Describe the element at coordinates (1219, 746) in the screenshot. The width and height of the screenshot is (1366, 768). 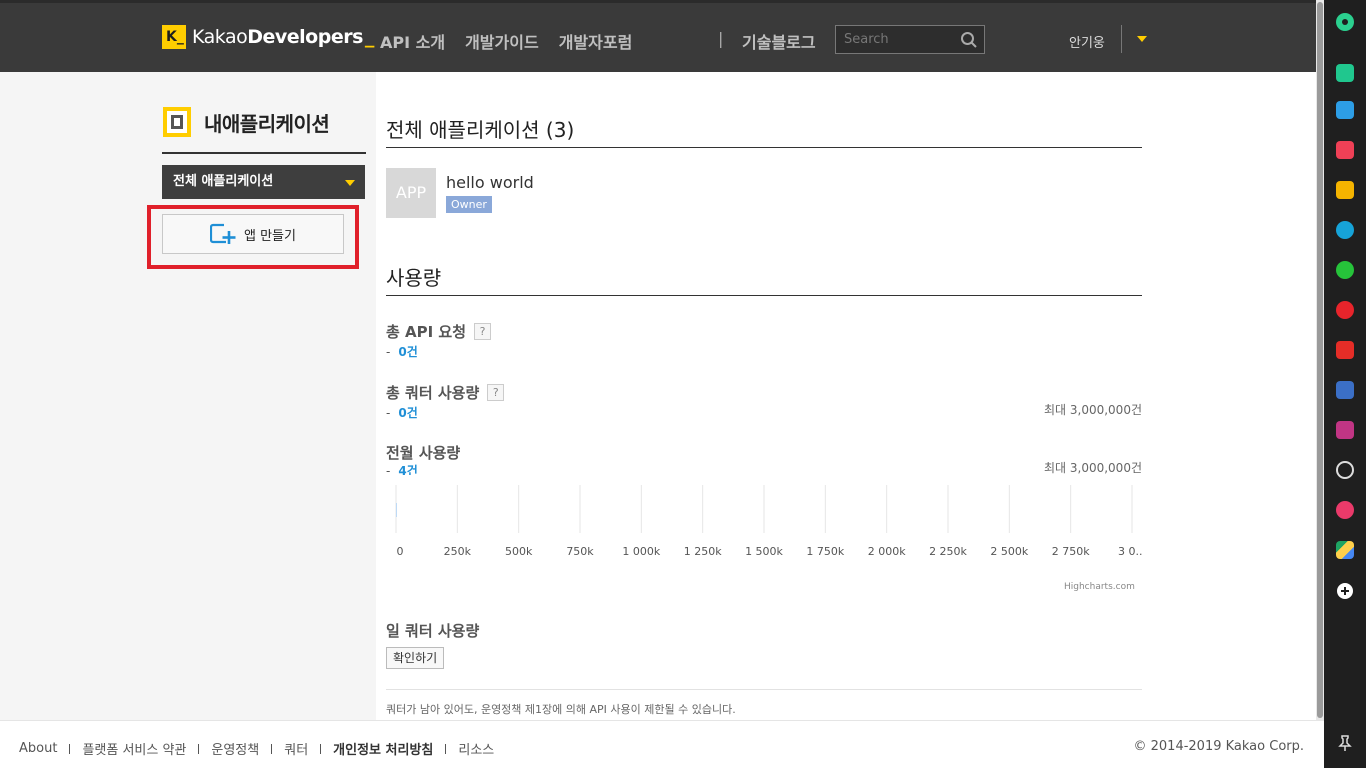
I see `copyright: © 2014-2019 Kakao Corp.` at that location.